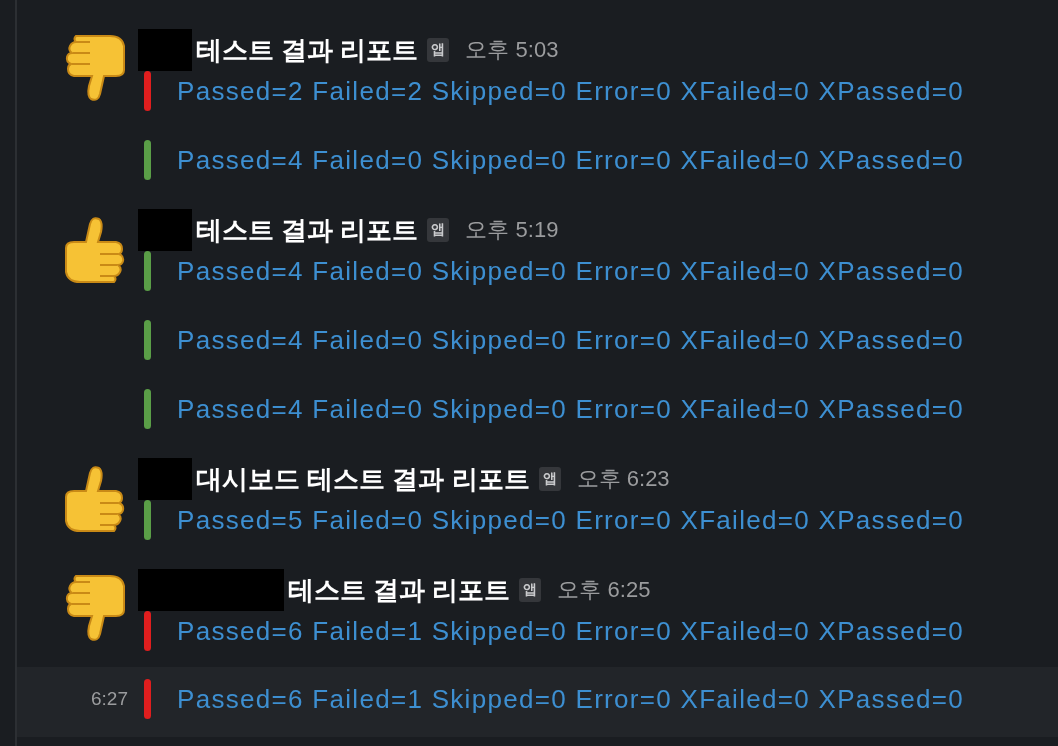 The height and width of the screenshot is (746, 1058). Describe the element at coordinates (110, 699) in the screenshot. I see `message-time: 6:27` at that location.